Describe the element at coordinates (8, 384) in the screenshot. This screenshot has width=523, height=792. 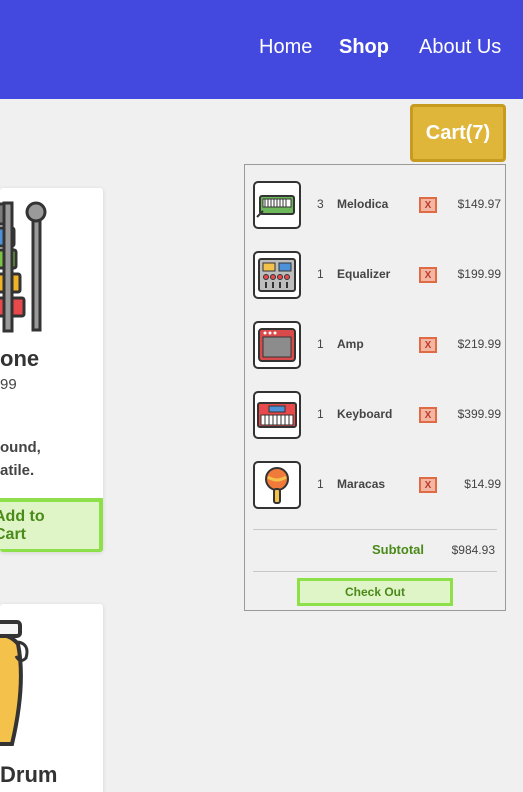
I see `product-price: 99` at that location.